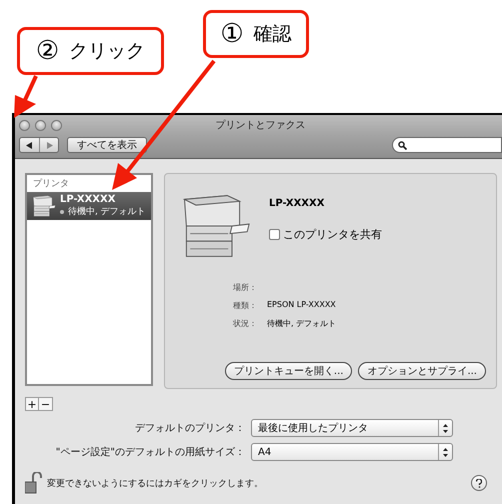  What do you see at coordinates (149, 452) in the screenshot?
I see `setting-label: "ページ設定"のデフォルトの用紙サイズ：` at bounding box center [149, 452].